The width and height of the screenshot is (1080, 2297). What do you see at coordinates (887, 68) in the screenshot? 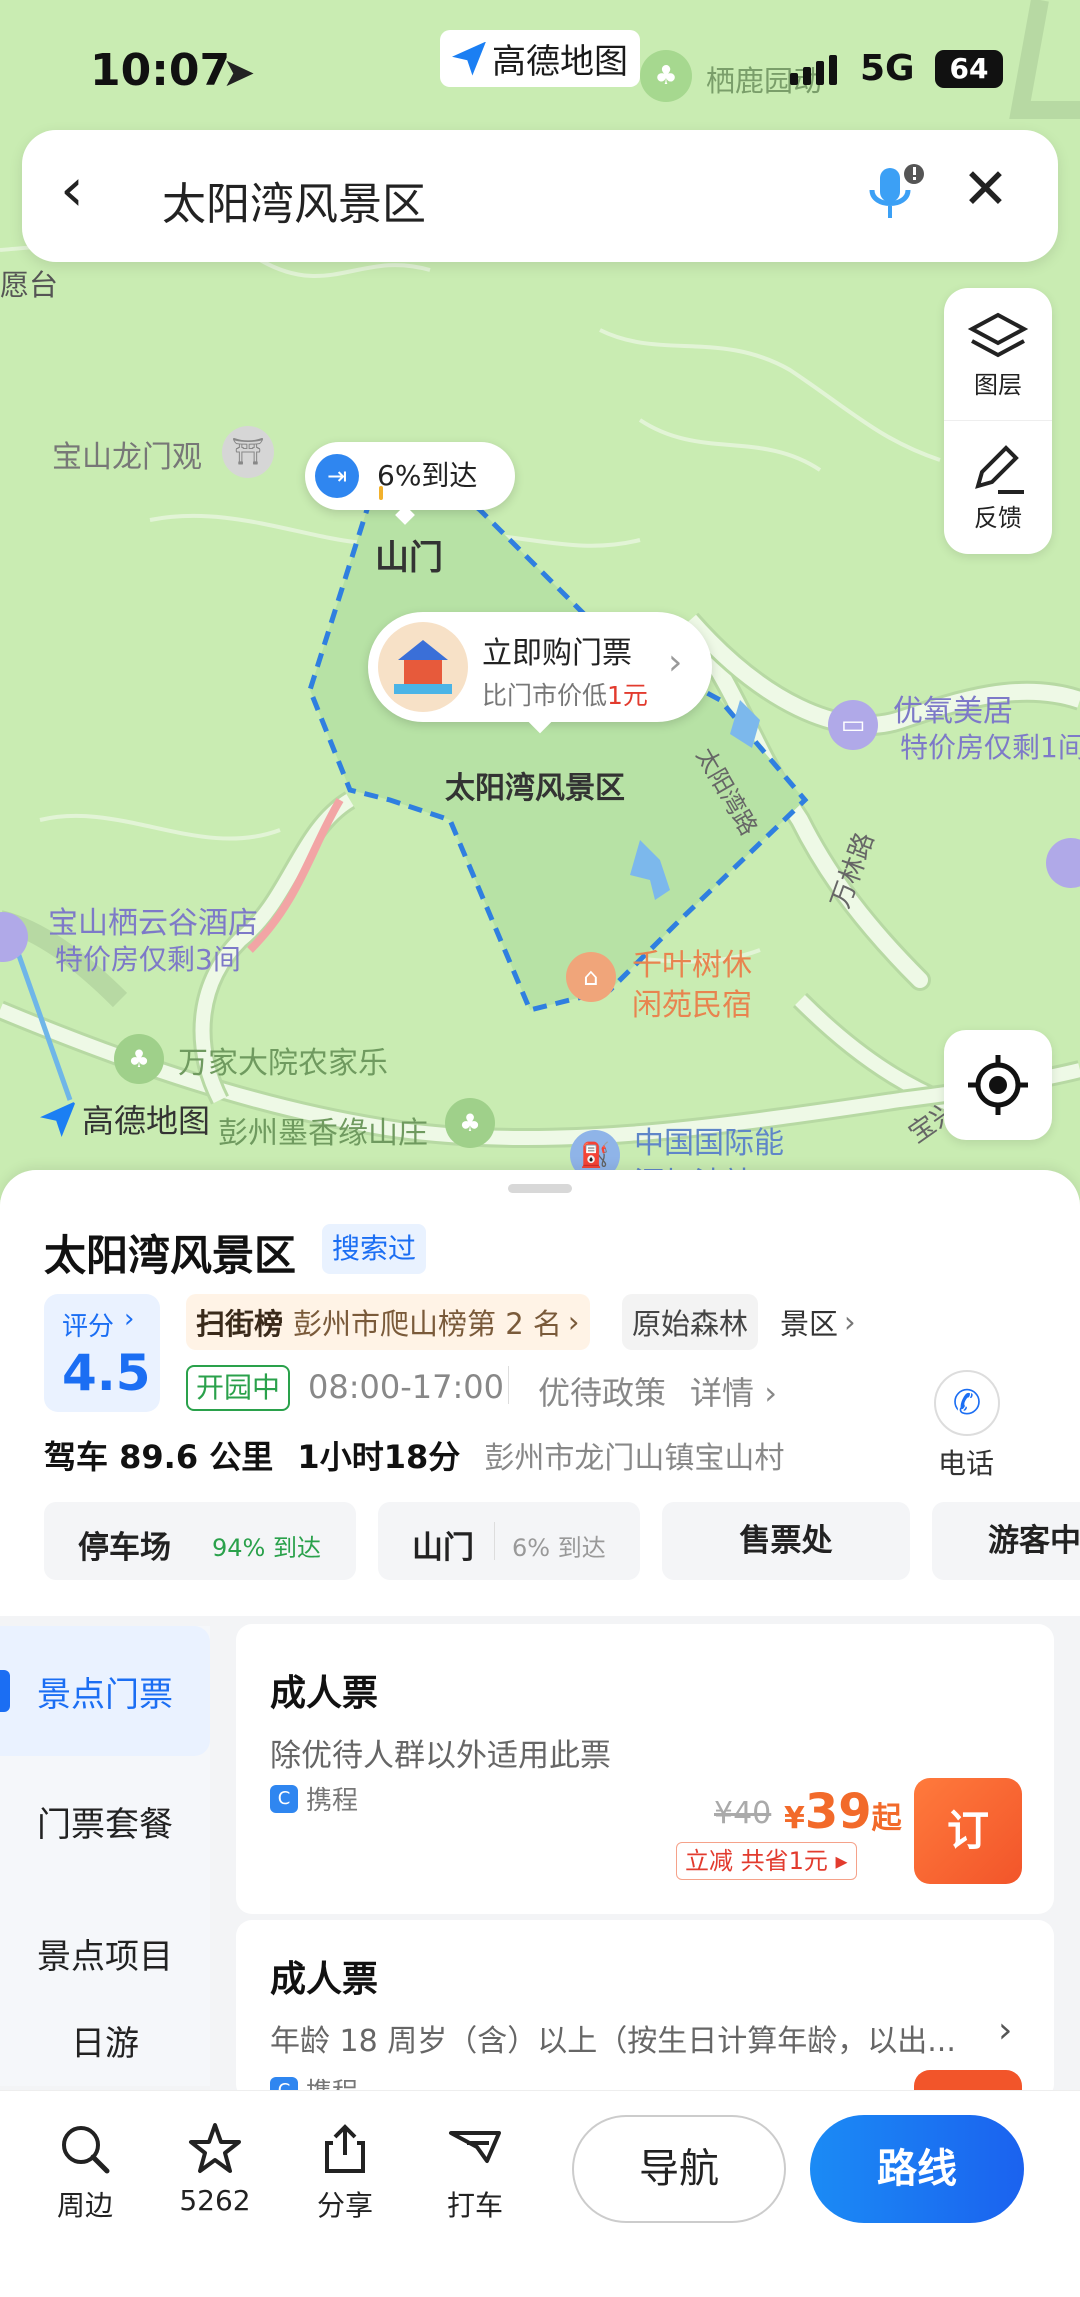
I see `network-type: 5G` at bounding box center [887, 68].